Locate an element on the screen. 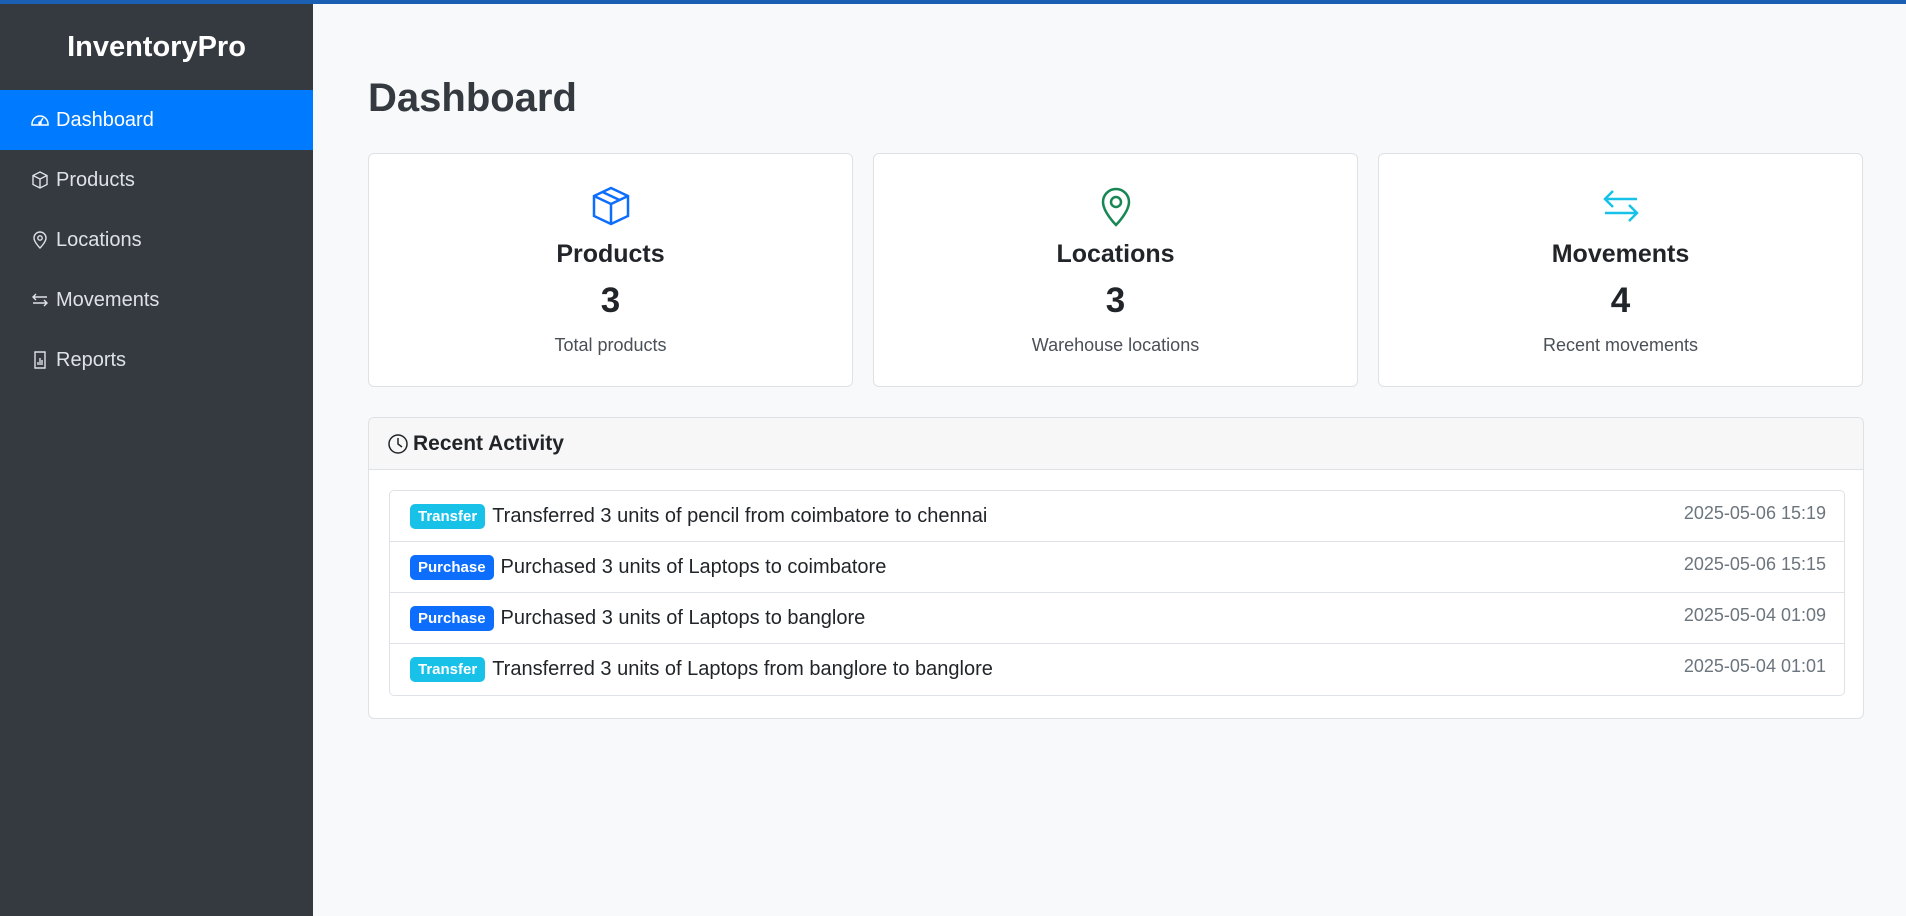  activity-timestamp: 2025-05-04 01:01 is located at coordinates (1754, 666).